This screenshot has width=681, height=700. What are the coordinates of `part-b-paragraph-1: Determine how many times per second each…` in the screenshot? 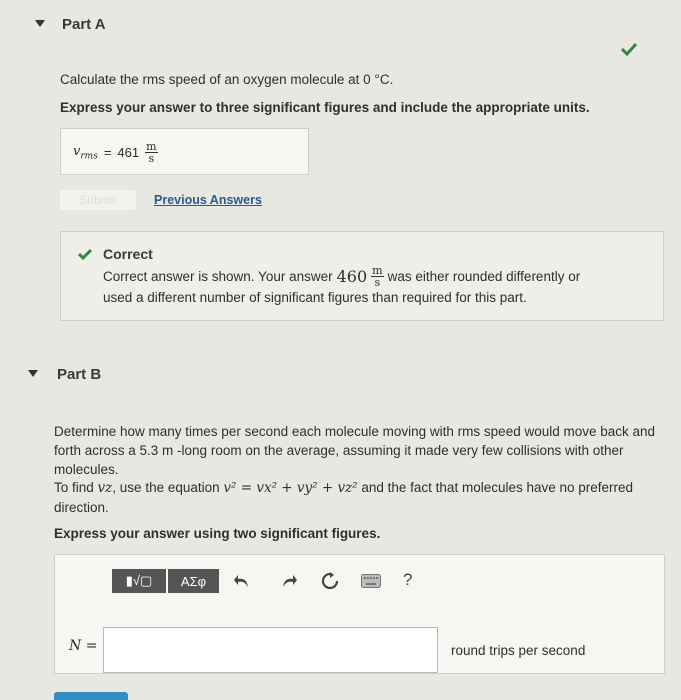 It's located at (355, 450).